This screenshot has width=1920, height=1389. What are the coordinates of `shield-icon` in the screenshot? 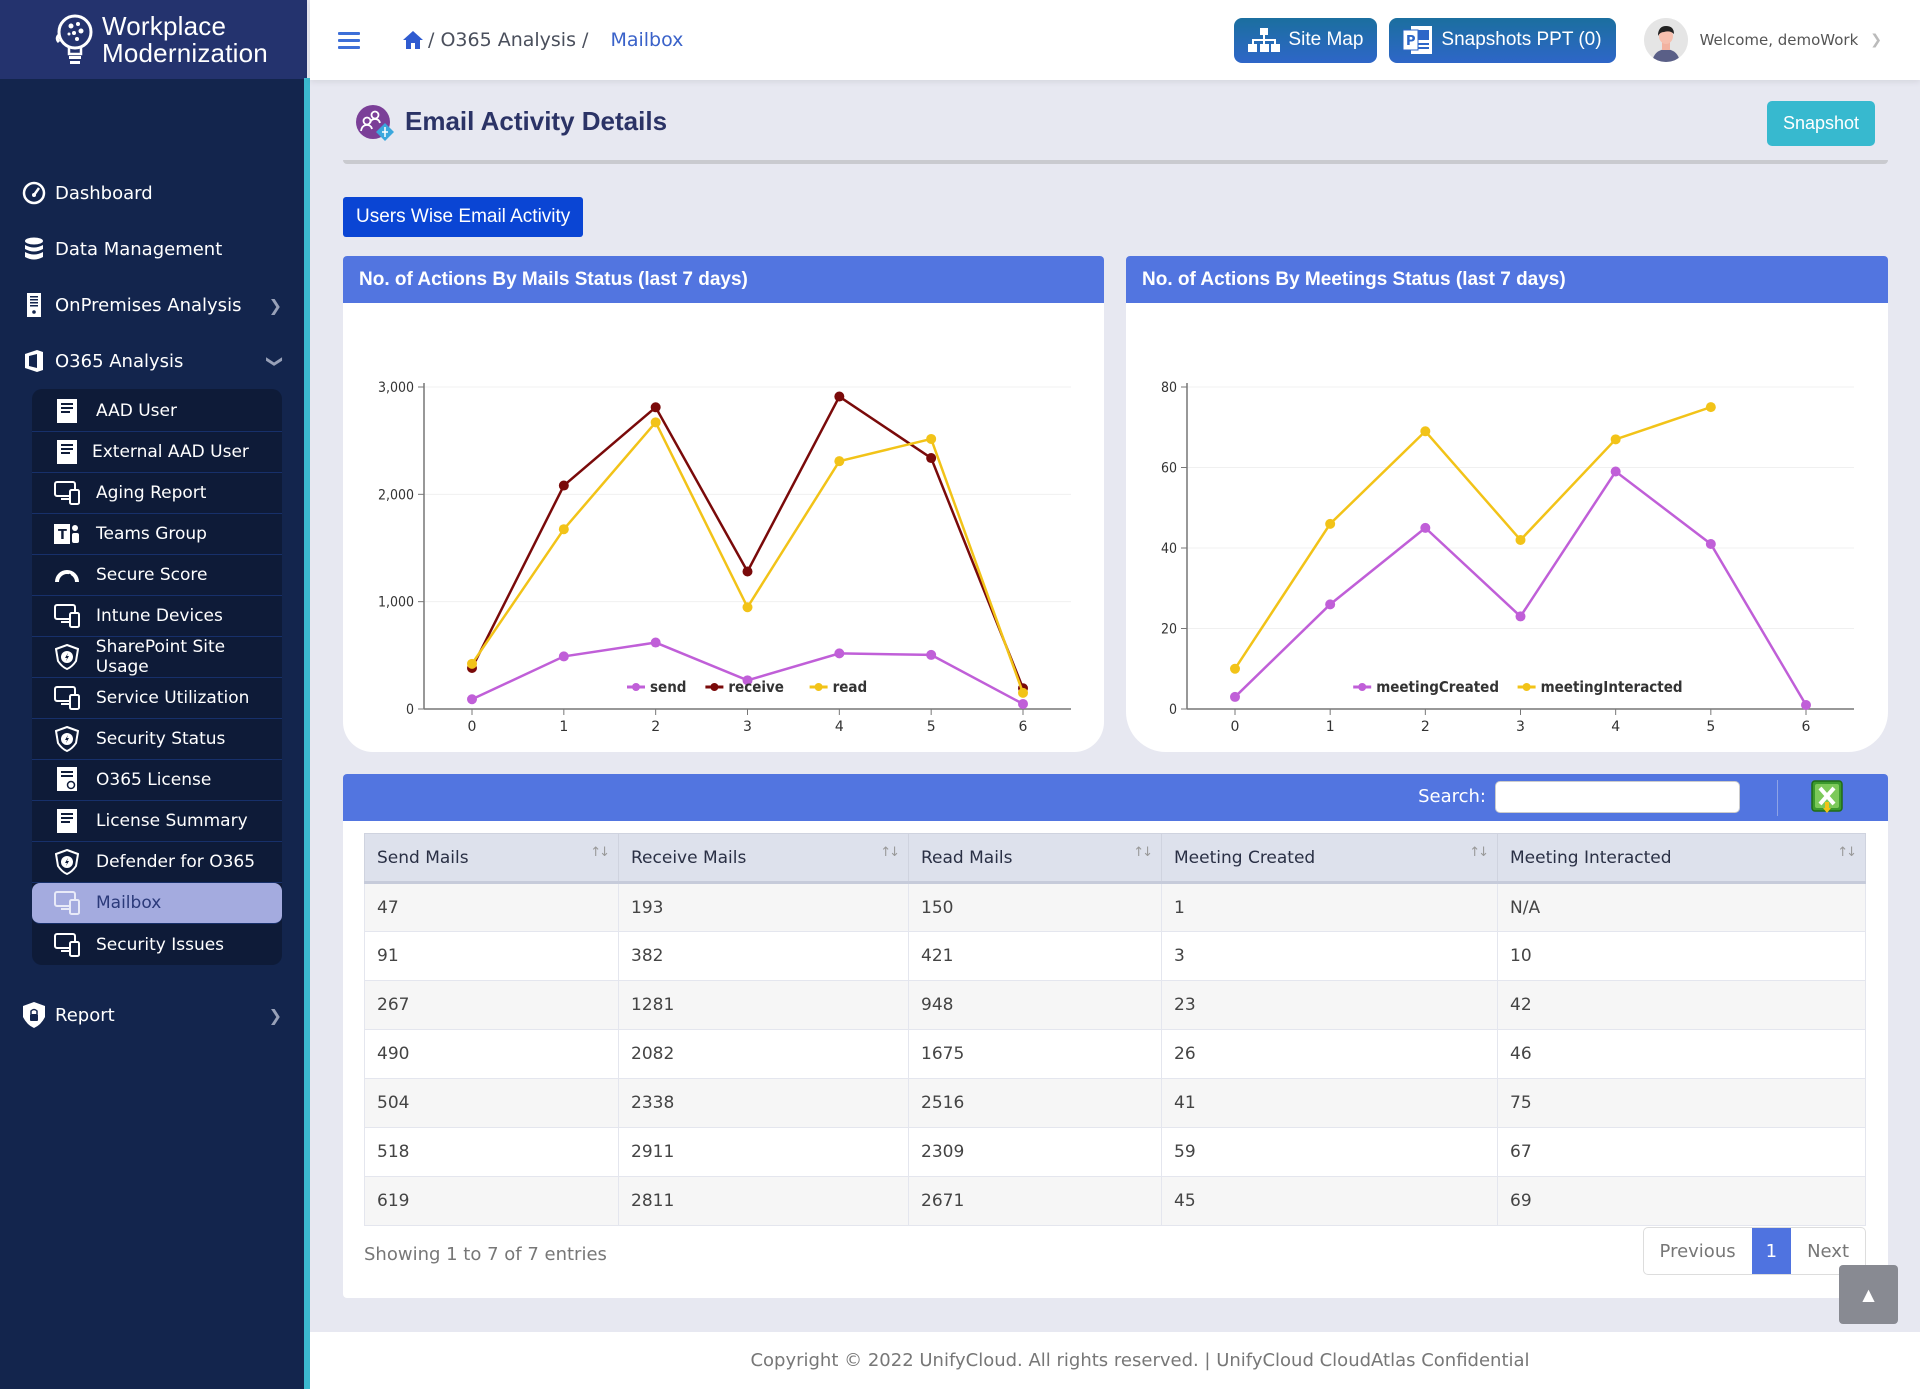 It's located at (67, 657).